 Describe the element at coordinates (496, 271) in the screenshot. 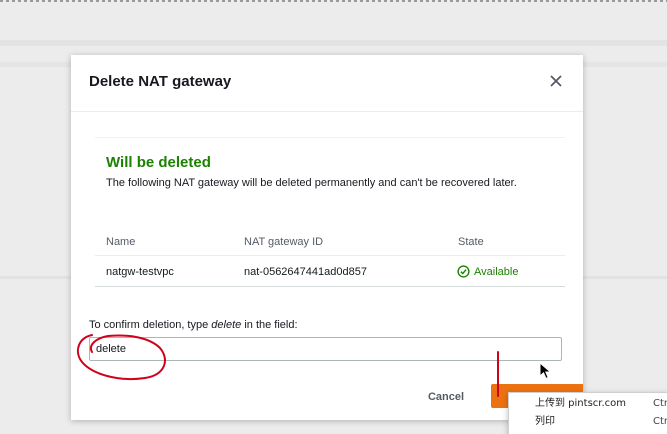

I see `status-text: Available` at that location.